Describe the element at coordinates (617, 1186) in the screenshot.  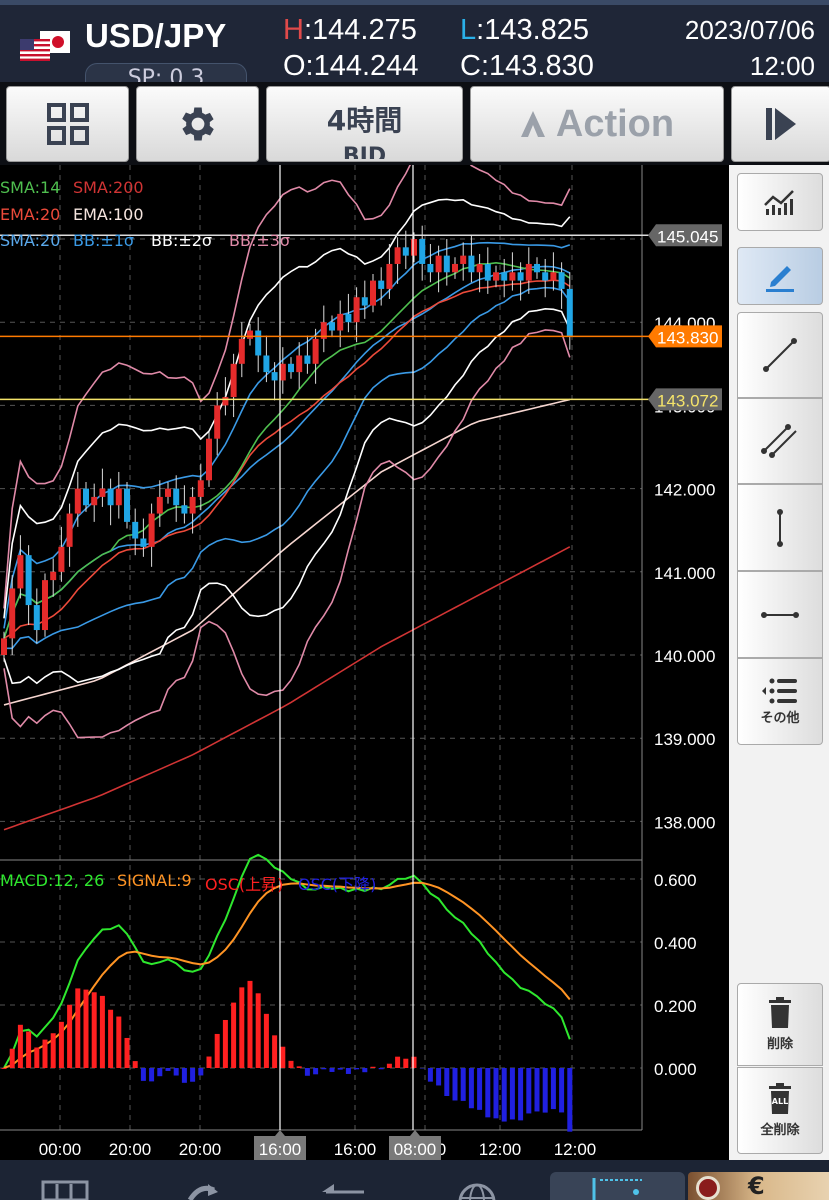
I see `nav-chart-tab` at that location.